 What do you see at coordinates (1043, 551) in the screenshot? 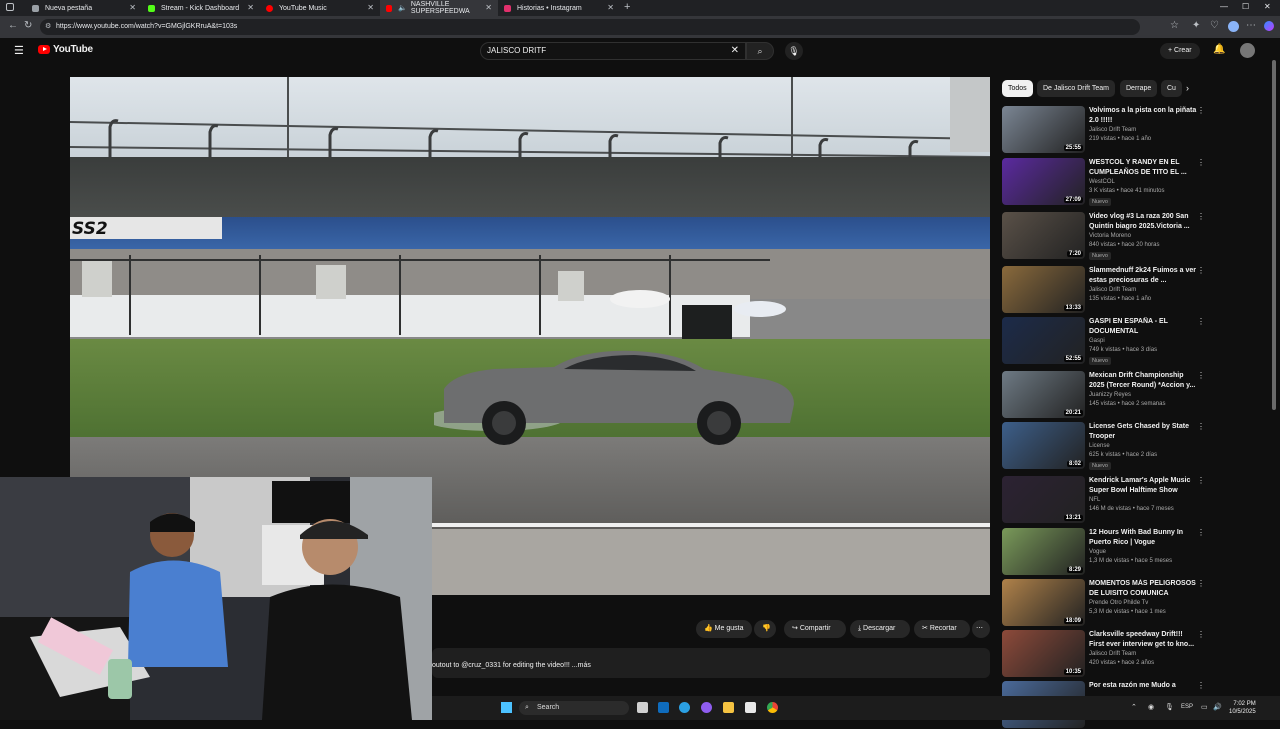
I see `video-thumbnail: 8:29` at bounding box center [1043, 551].